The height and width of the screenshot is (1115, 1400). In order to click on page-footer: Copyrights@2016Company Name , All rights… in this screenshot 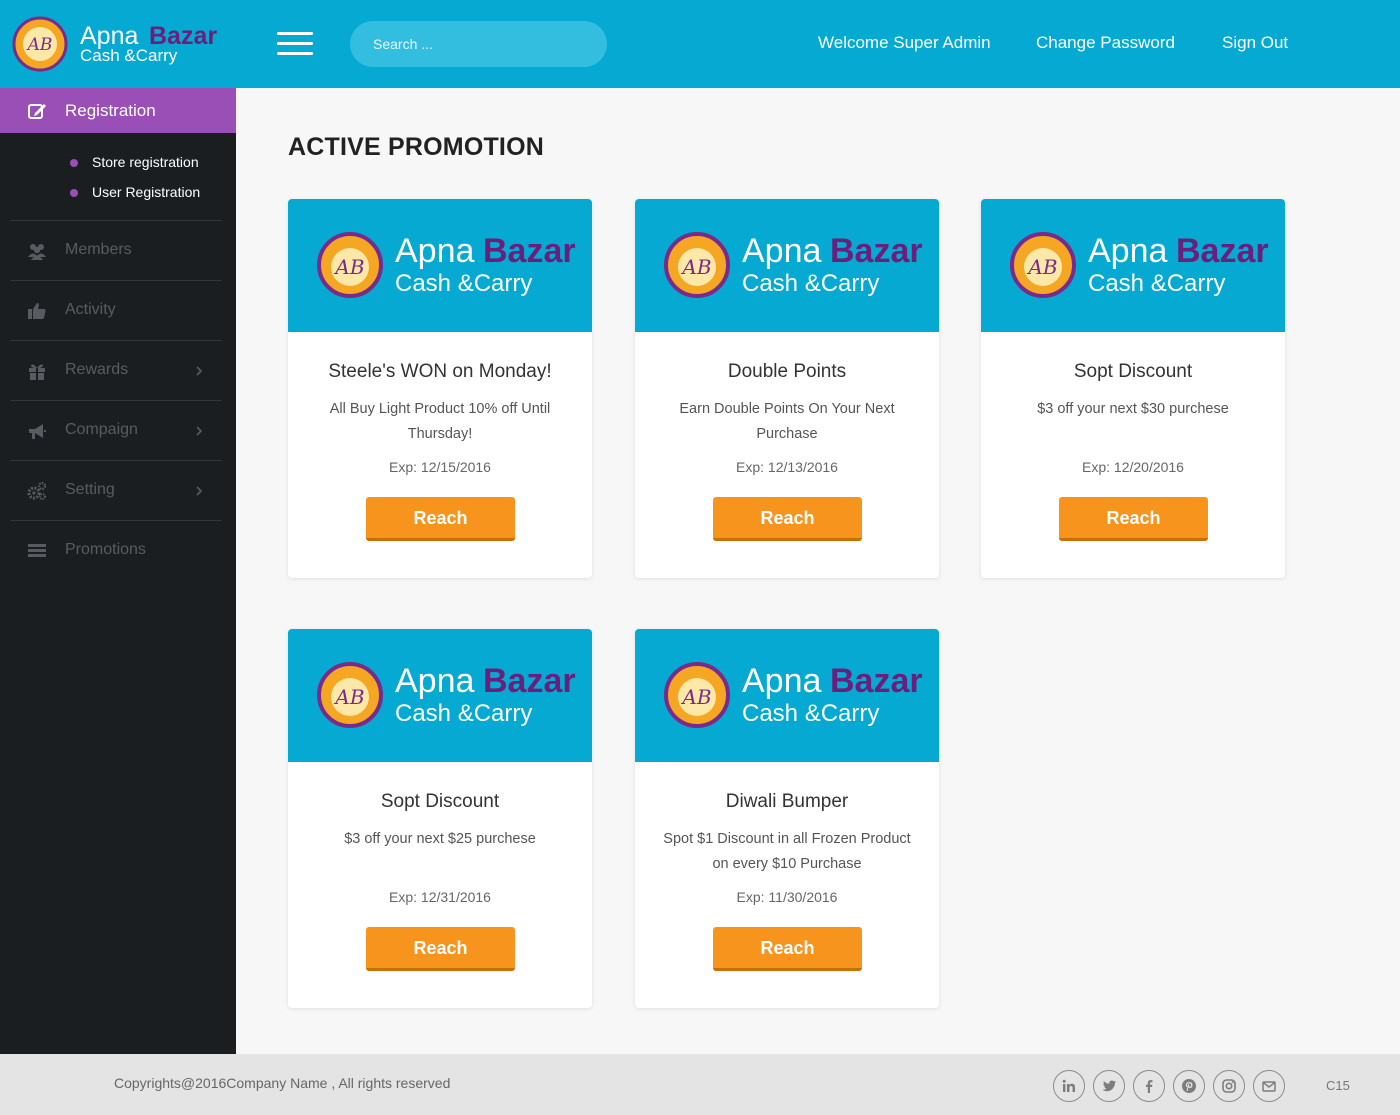, I will do `click(700, 1084)`.